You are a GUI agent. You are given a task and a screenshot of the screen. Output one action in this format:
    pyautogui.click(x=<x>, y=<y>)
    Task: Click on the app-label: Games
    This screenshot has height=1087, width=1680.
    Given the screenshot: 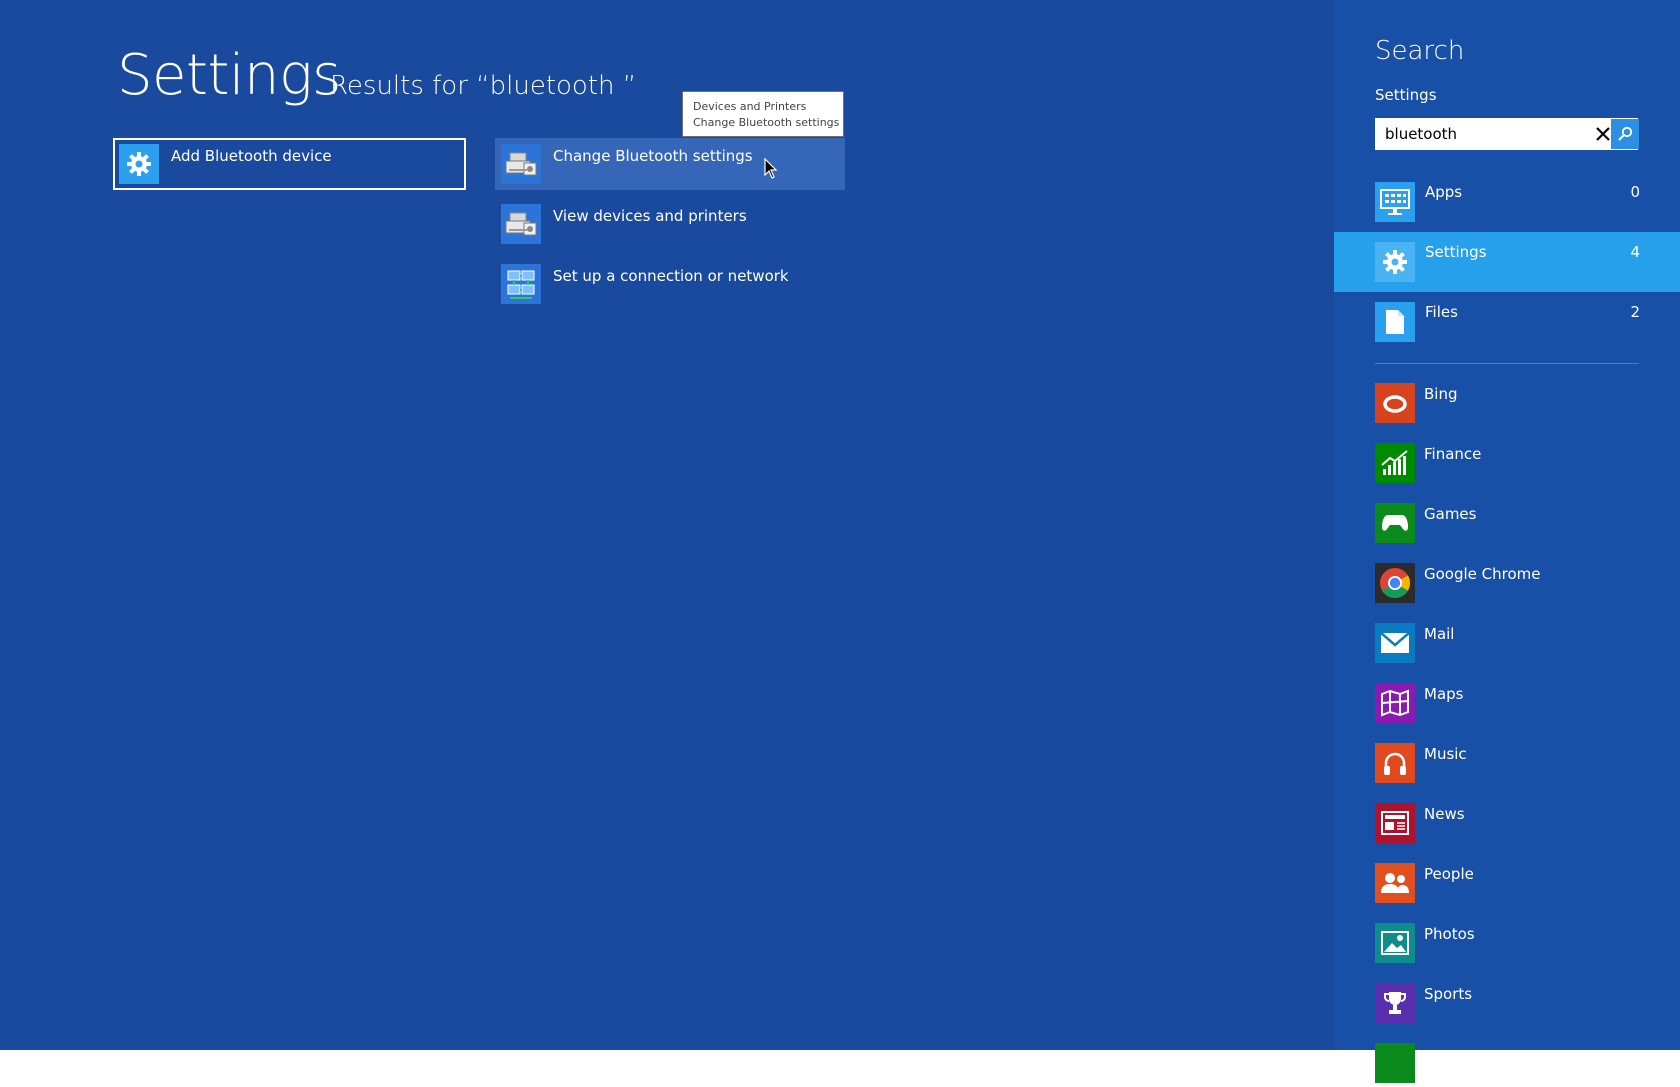 What is the action you would take?
    pyautogui.click(x=1450, y=514)
    